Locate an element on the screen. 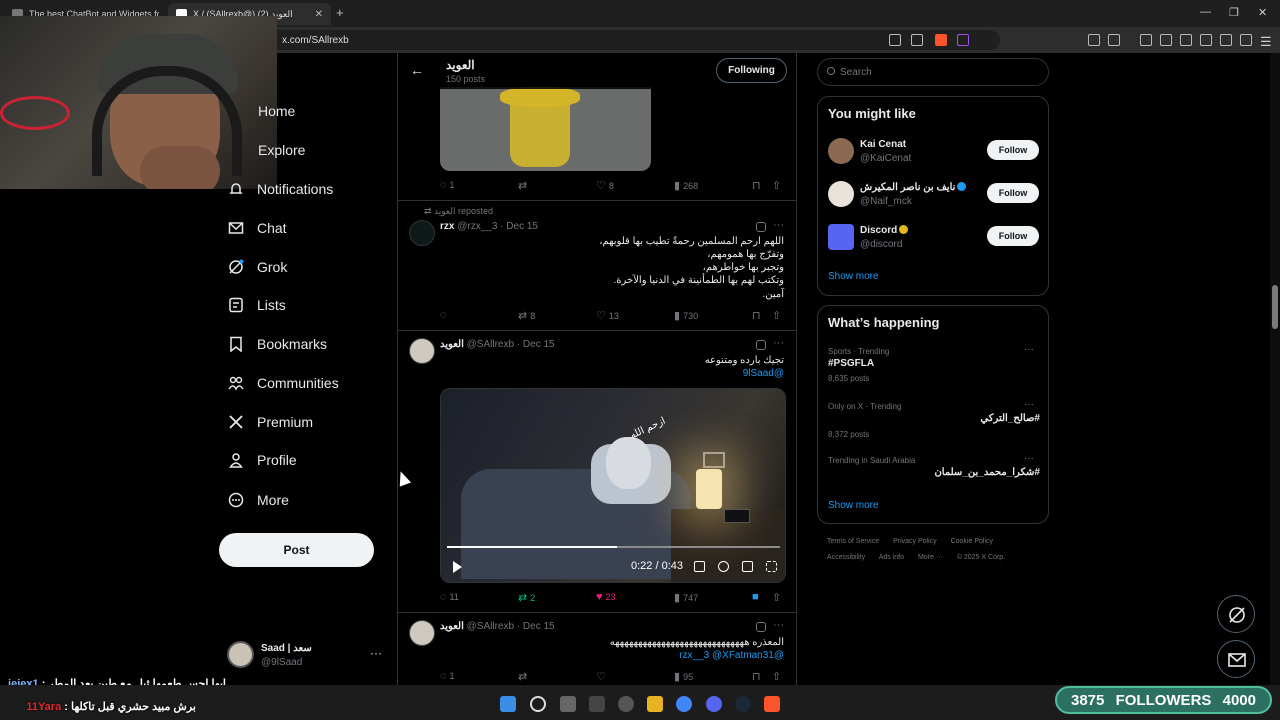  settings-icon is located at coordinates (723, 566).